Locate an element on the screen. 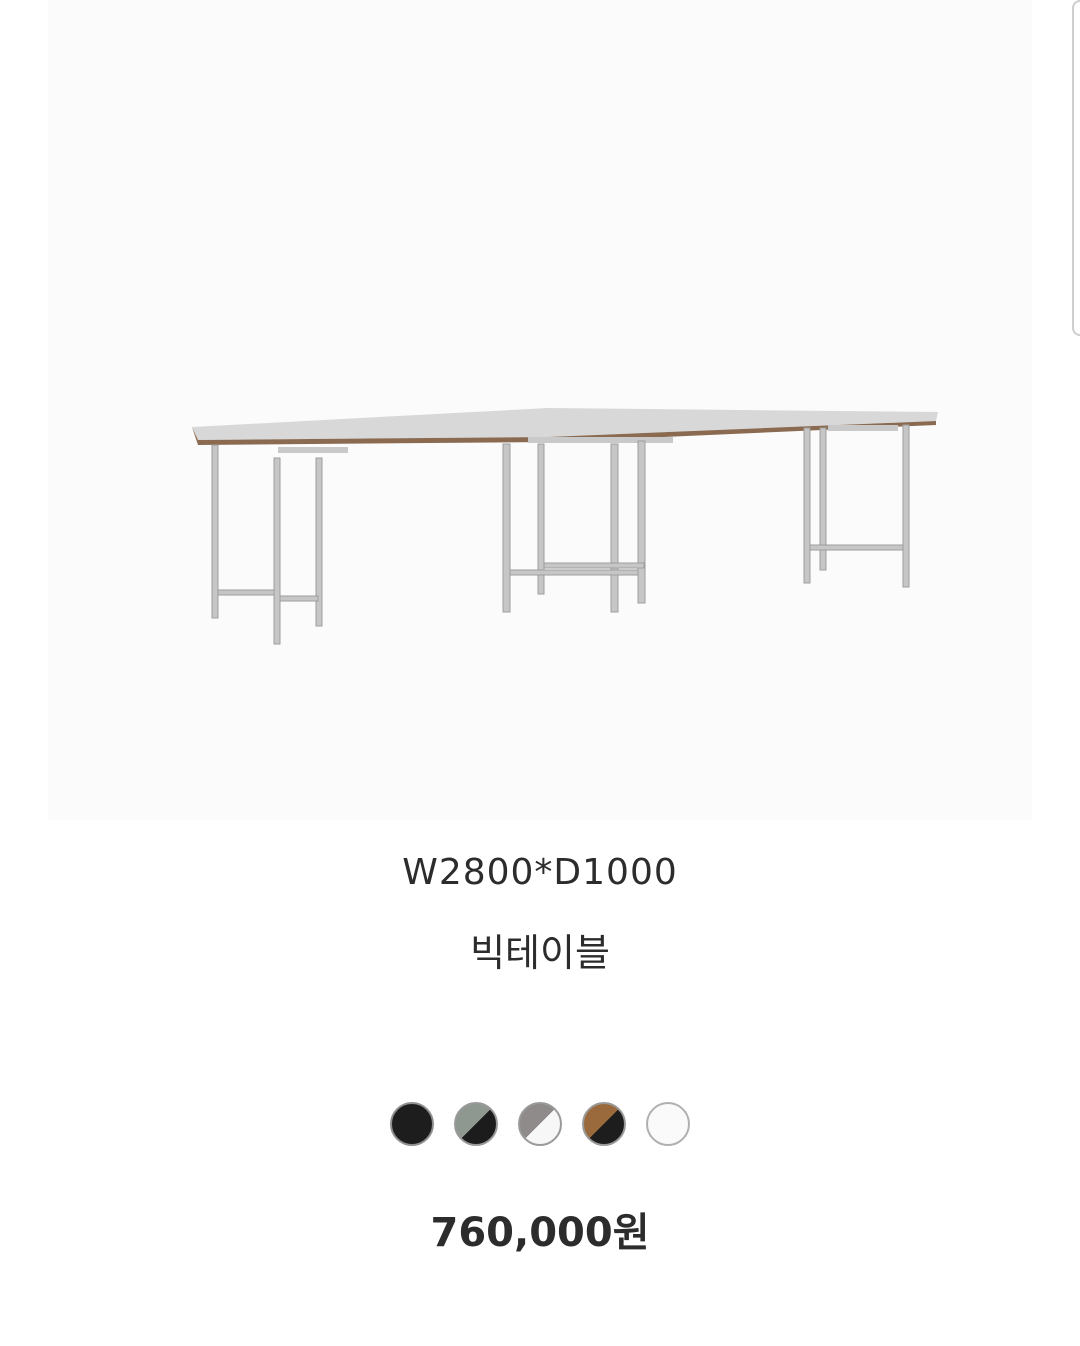 This screenshot has height=1346, width=1080. swatch-wood-black is located at coordinates (604, 1124).